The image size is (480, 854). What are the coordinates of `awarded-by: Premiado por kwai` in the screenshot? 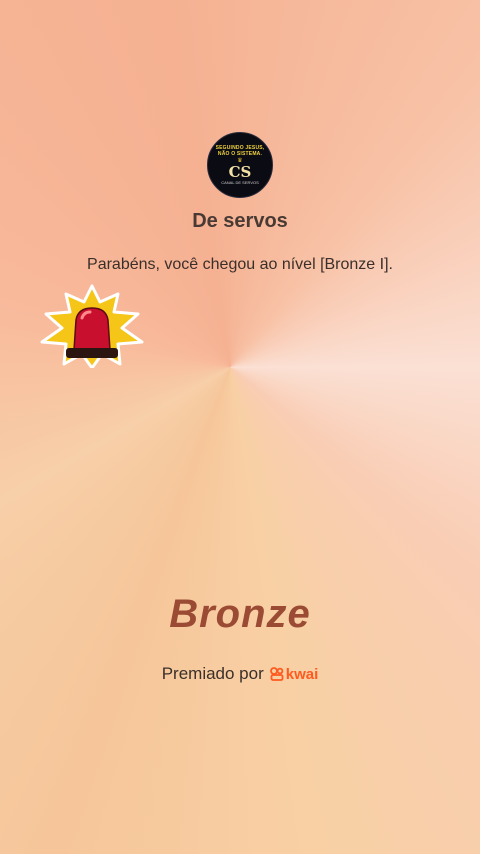 It's located at (240, 674).